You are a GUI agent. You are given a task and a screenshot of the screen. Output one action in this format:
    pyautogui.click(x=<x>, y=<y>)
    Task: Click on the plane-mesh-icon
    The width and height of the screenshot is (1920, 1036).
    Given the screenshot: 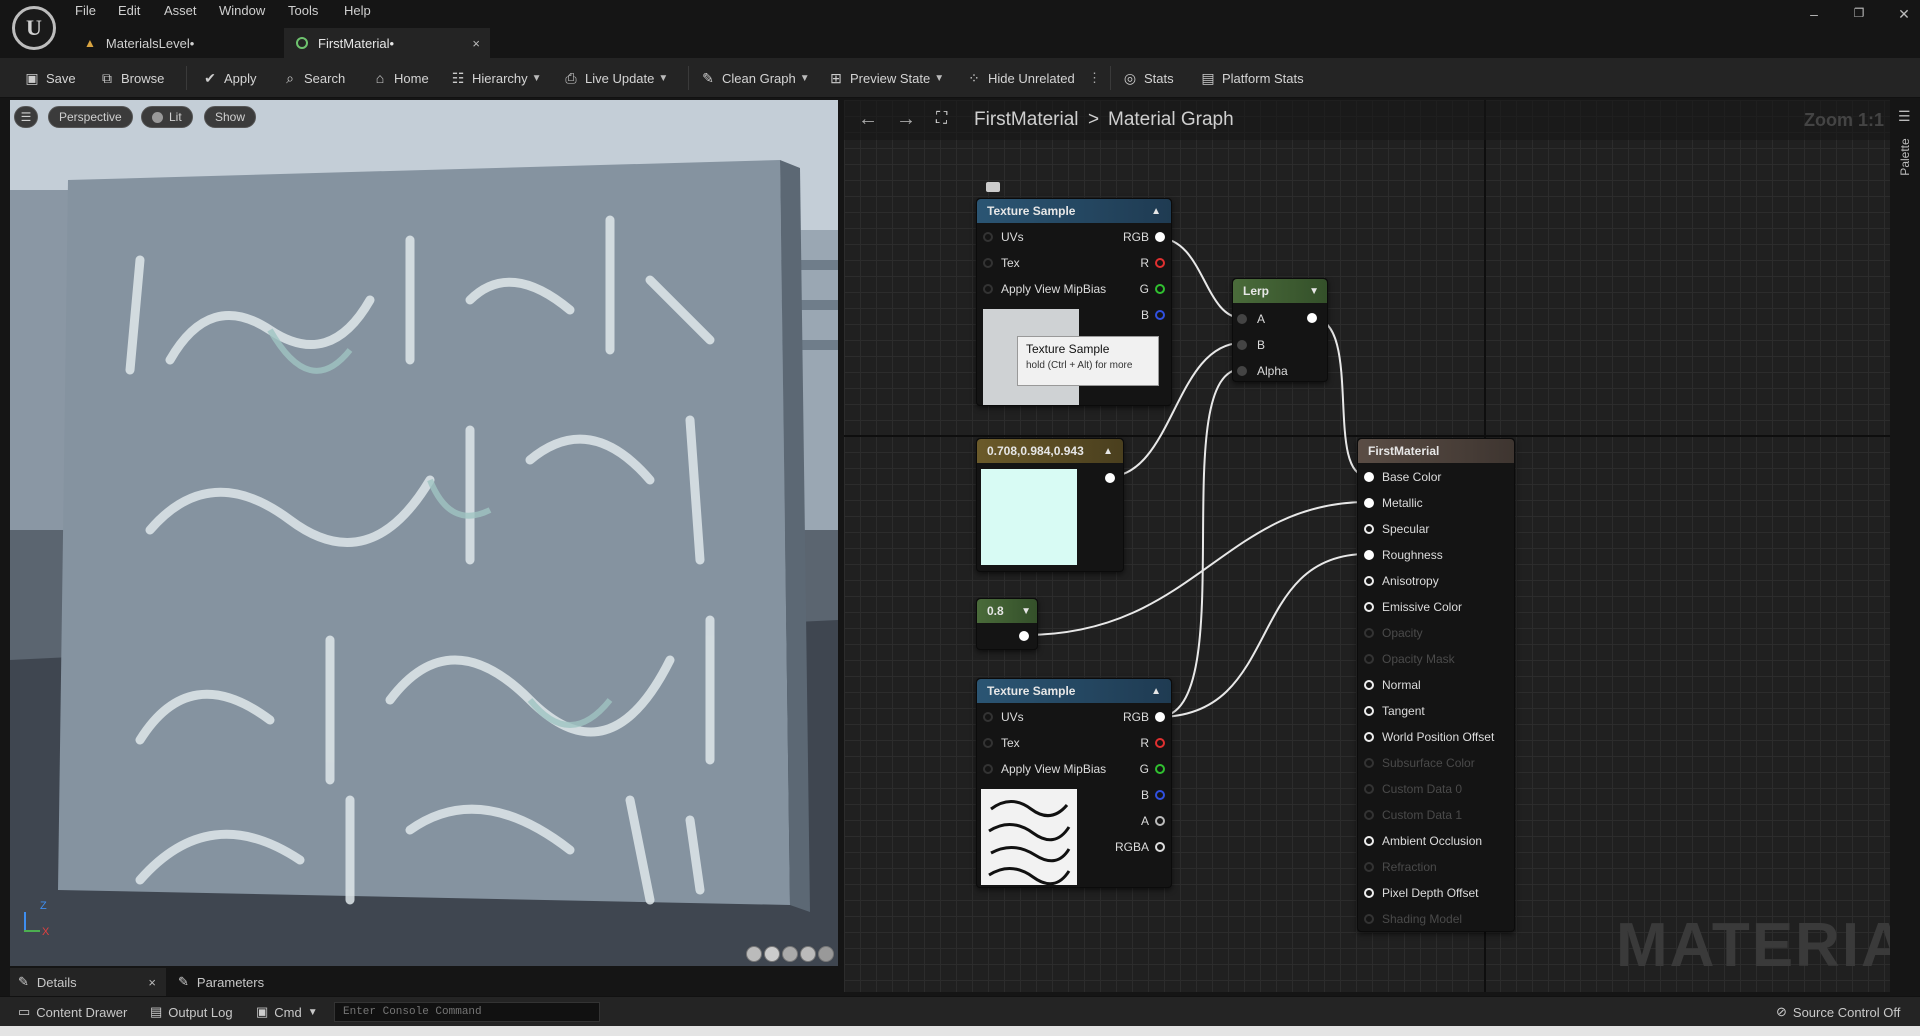 What is the action you would take?
    pyautogui.click(x=790, y=954)
    